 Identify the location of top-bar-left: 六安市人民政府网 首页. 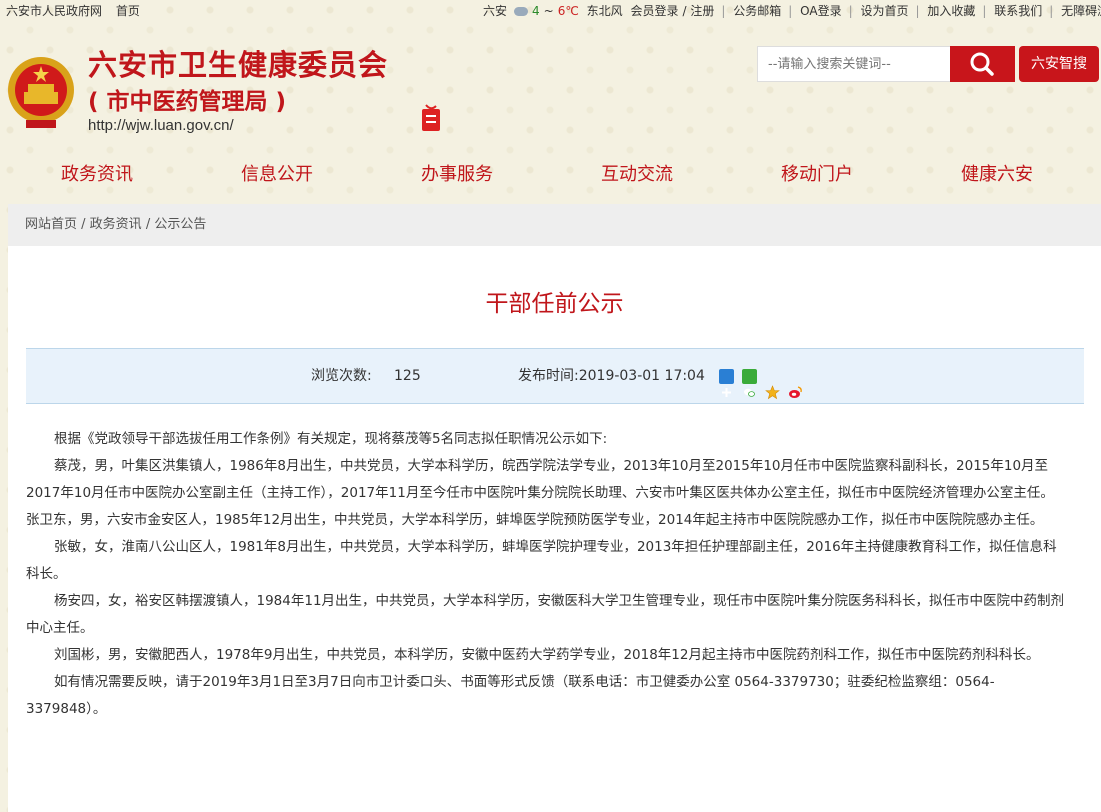
(78, 11).